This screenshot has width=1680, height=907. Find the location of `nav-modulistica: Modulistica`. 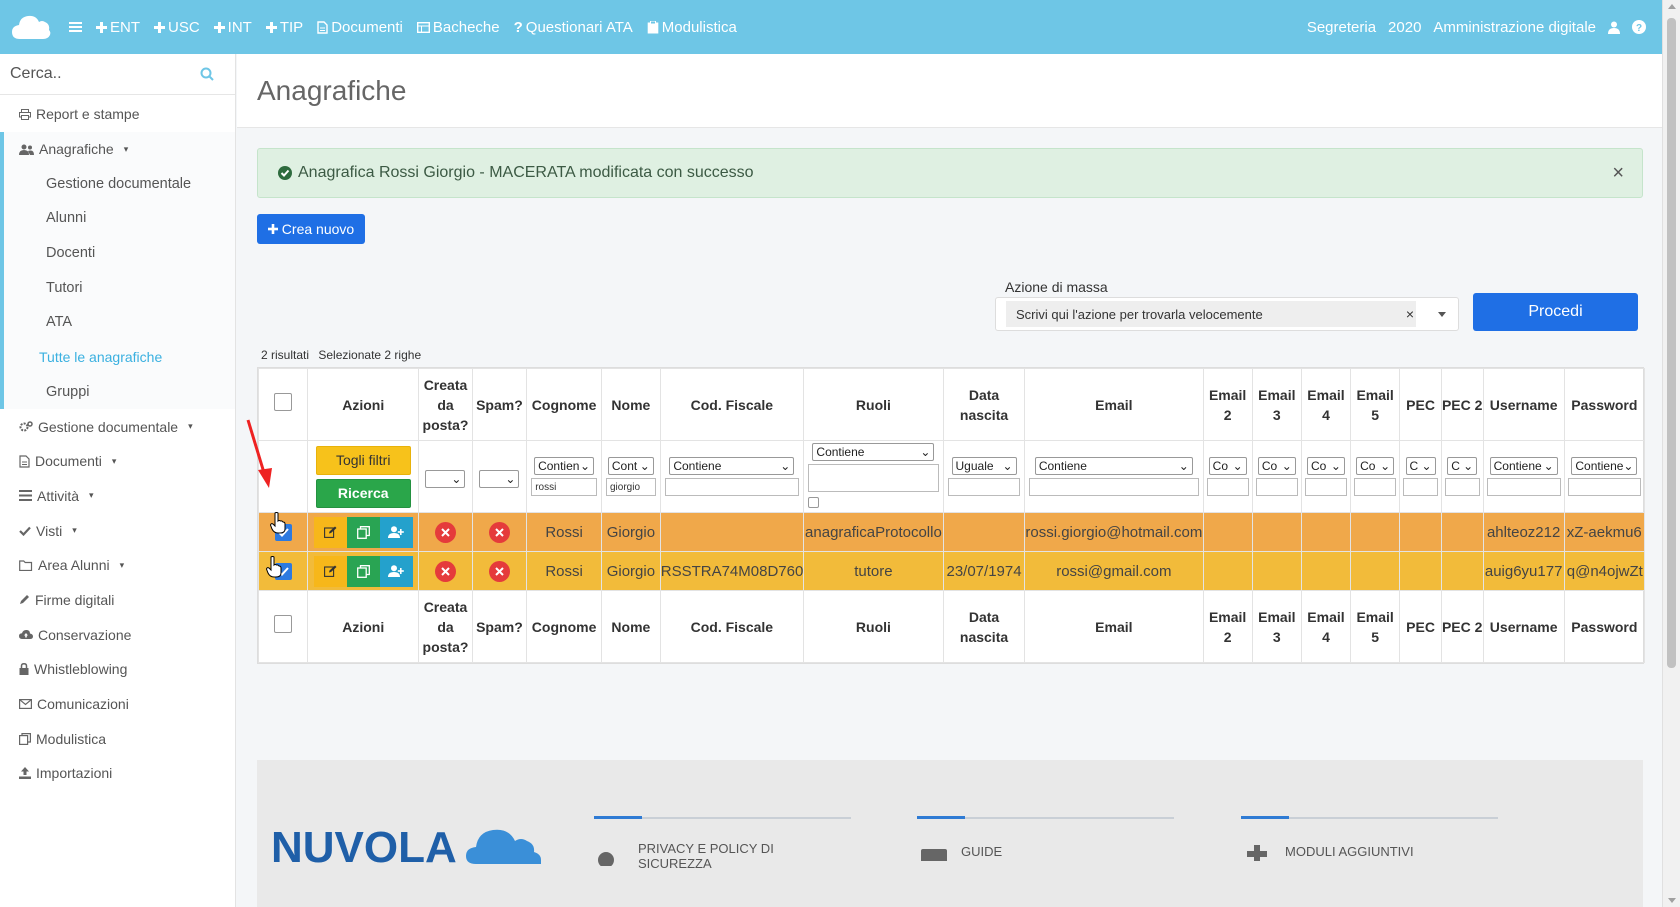

nav-modulistica: Modulistica is located at coordinates (692, 27).